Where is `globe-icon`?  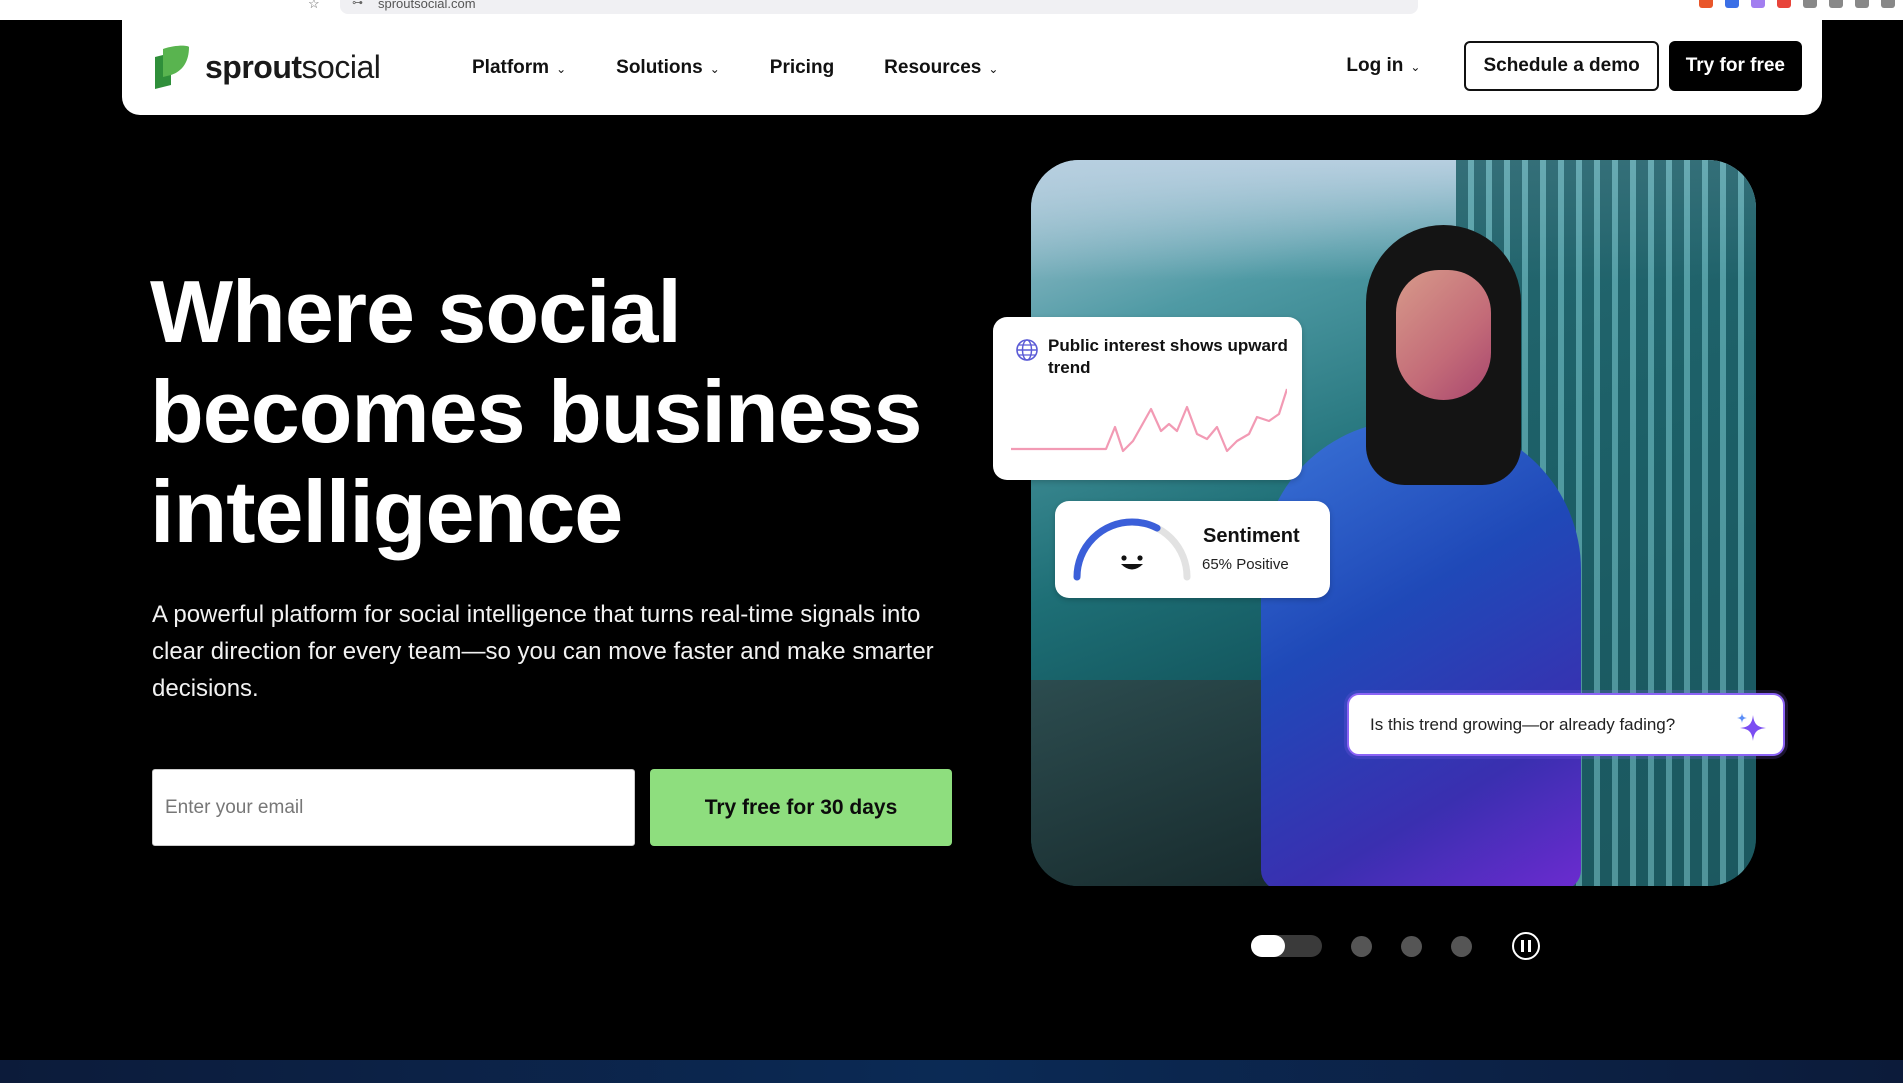
globe-icon is located at coordinates (1027, 350).